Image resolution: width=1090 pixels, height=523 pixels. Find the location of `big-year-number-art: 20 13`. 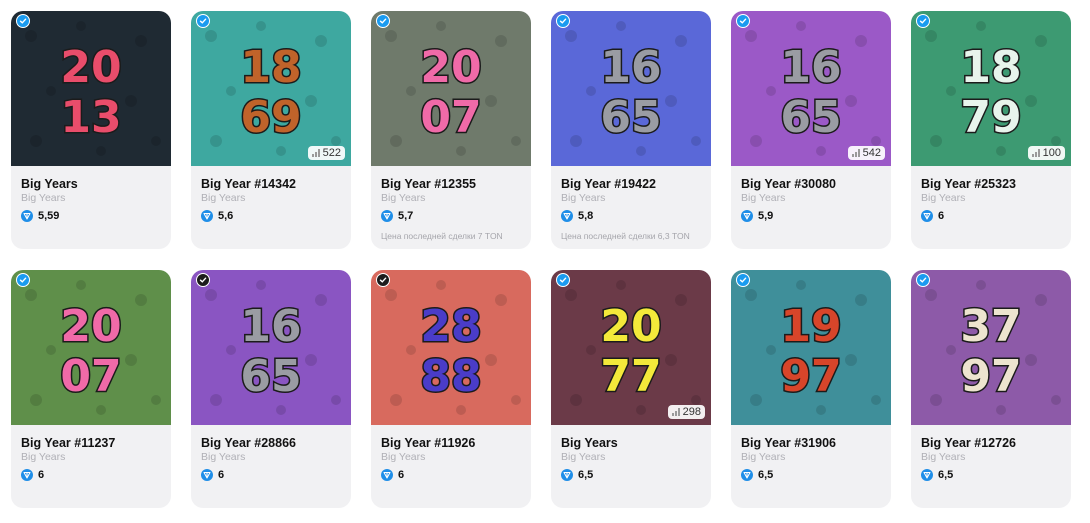

big-year-number-art: 20 13 is located at coordinates (91, 88).